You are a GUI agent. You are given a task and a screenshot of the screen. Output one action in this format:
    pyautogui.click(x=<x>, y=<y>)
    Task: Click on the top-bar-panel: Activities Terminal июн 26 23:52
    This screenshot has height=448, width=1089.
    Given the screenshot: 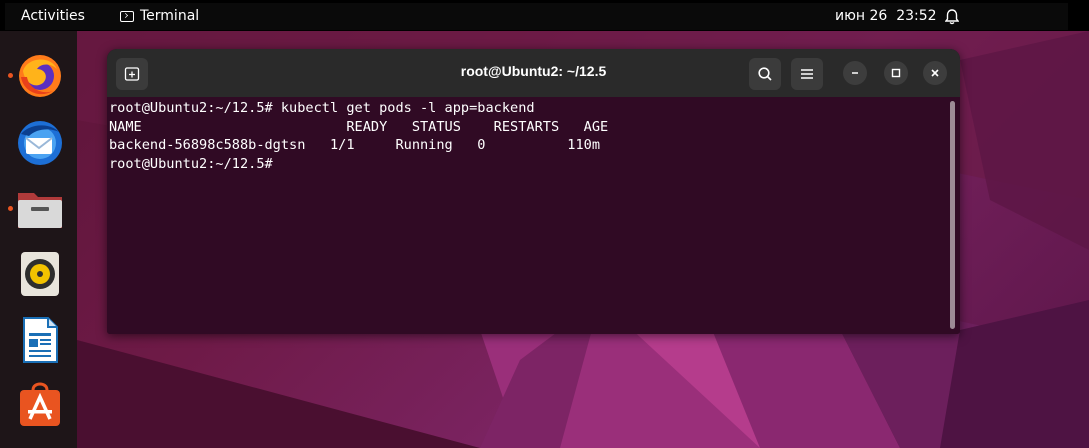 What is the action you would take?
    pyautogui.click(x=536, y=16)
    